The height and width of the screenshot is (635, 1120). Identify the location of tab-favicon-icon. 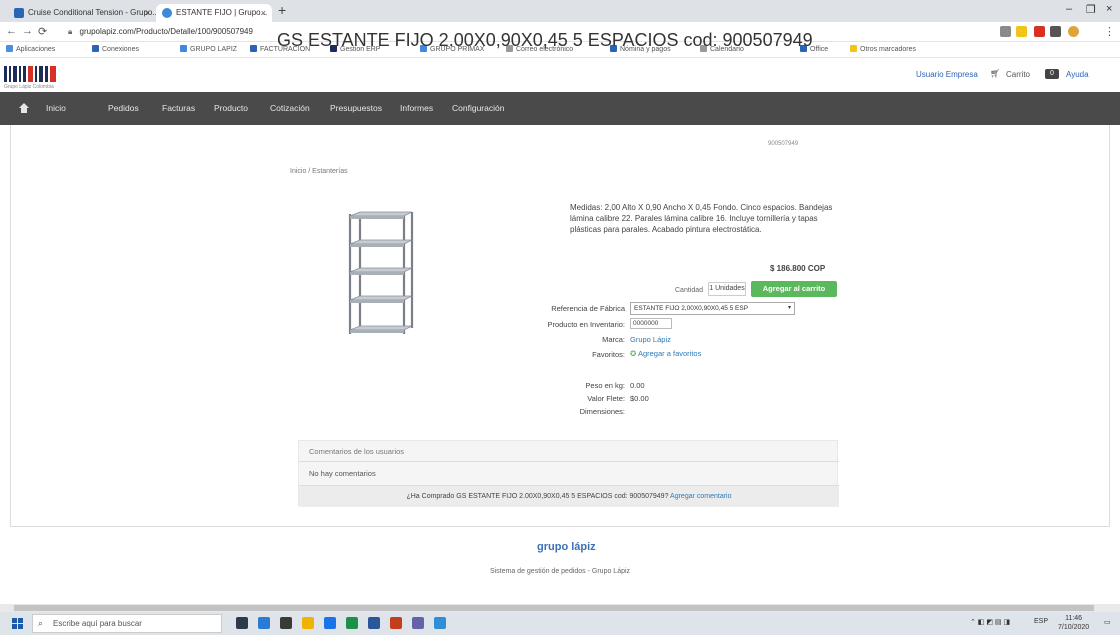
(19, 13).